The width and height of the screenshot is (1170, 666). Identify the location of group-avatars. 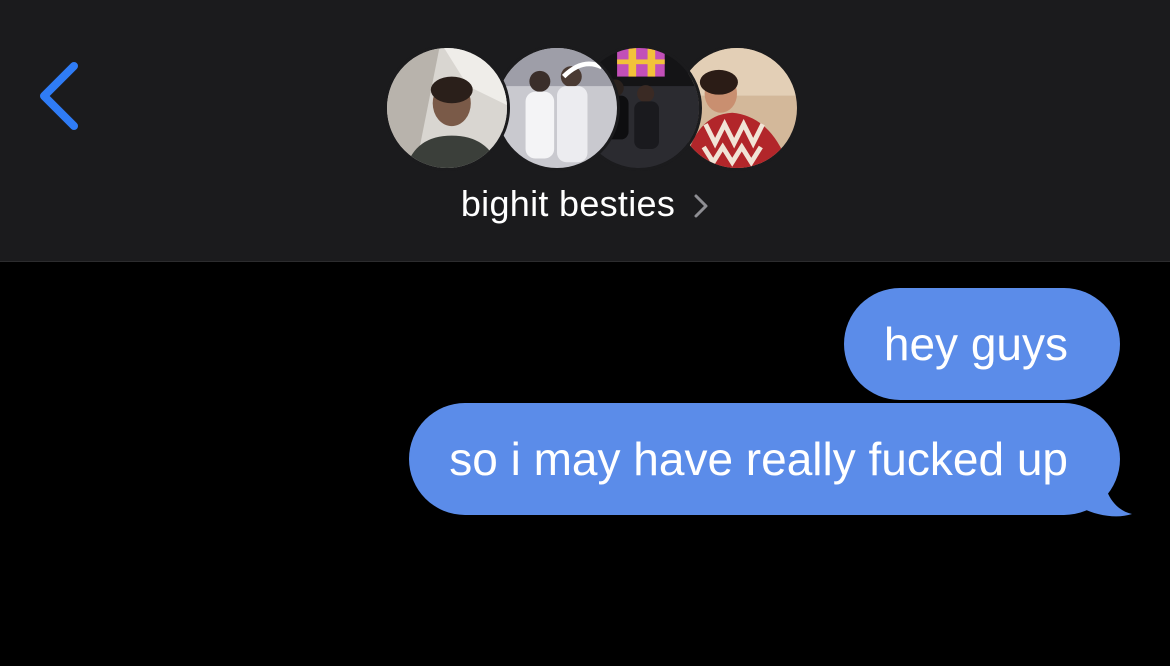
(592, 108).